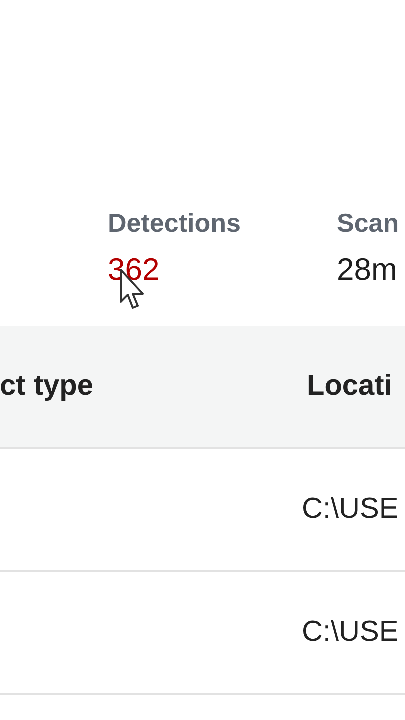 The image size is (405, 720). I want to click on stat-label: Detections, so click(175, 223).